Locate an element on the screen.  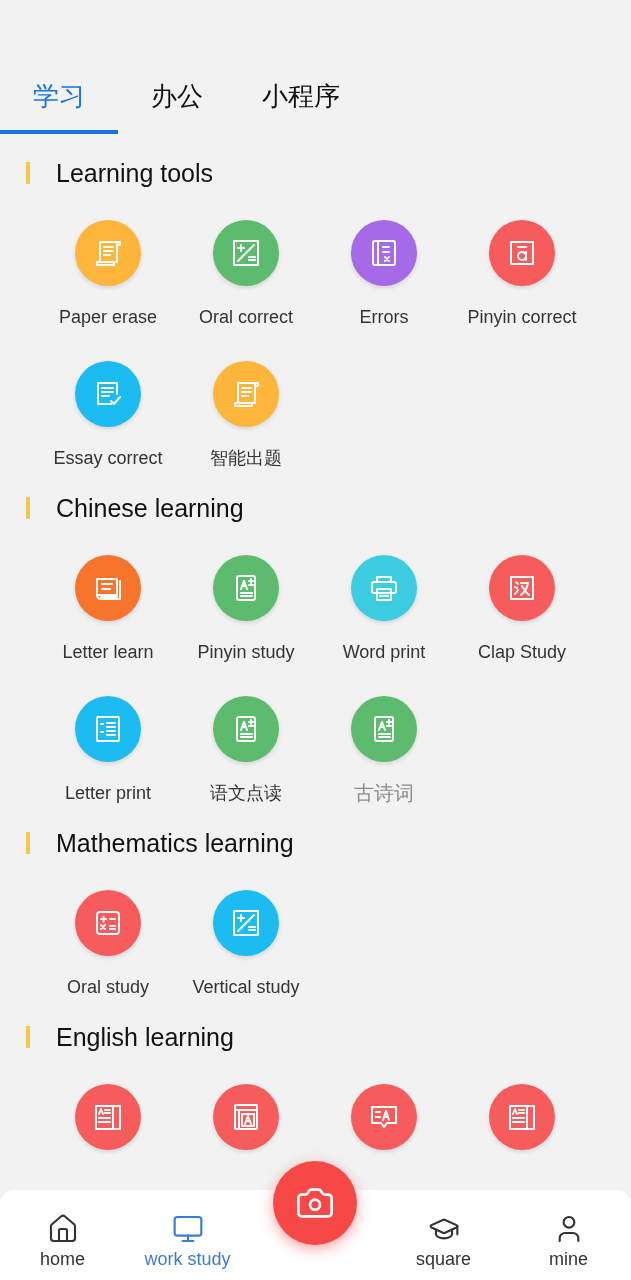
nav-item: home is located at coordinates (62, 1241).